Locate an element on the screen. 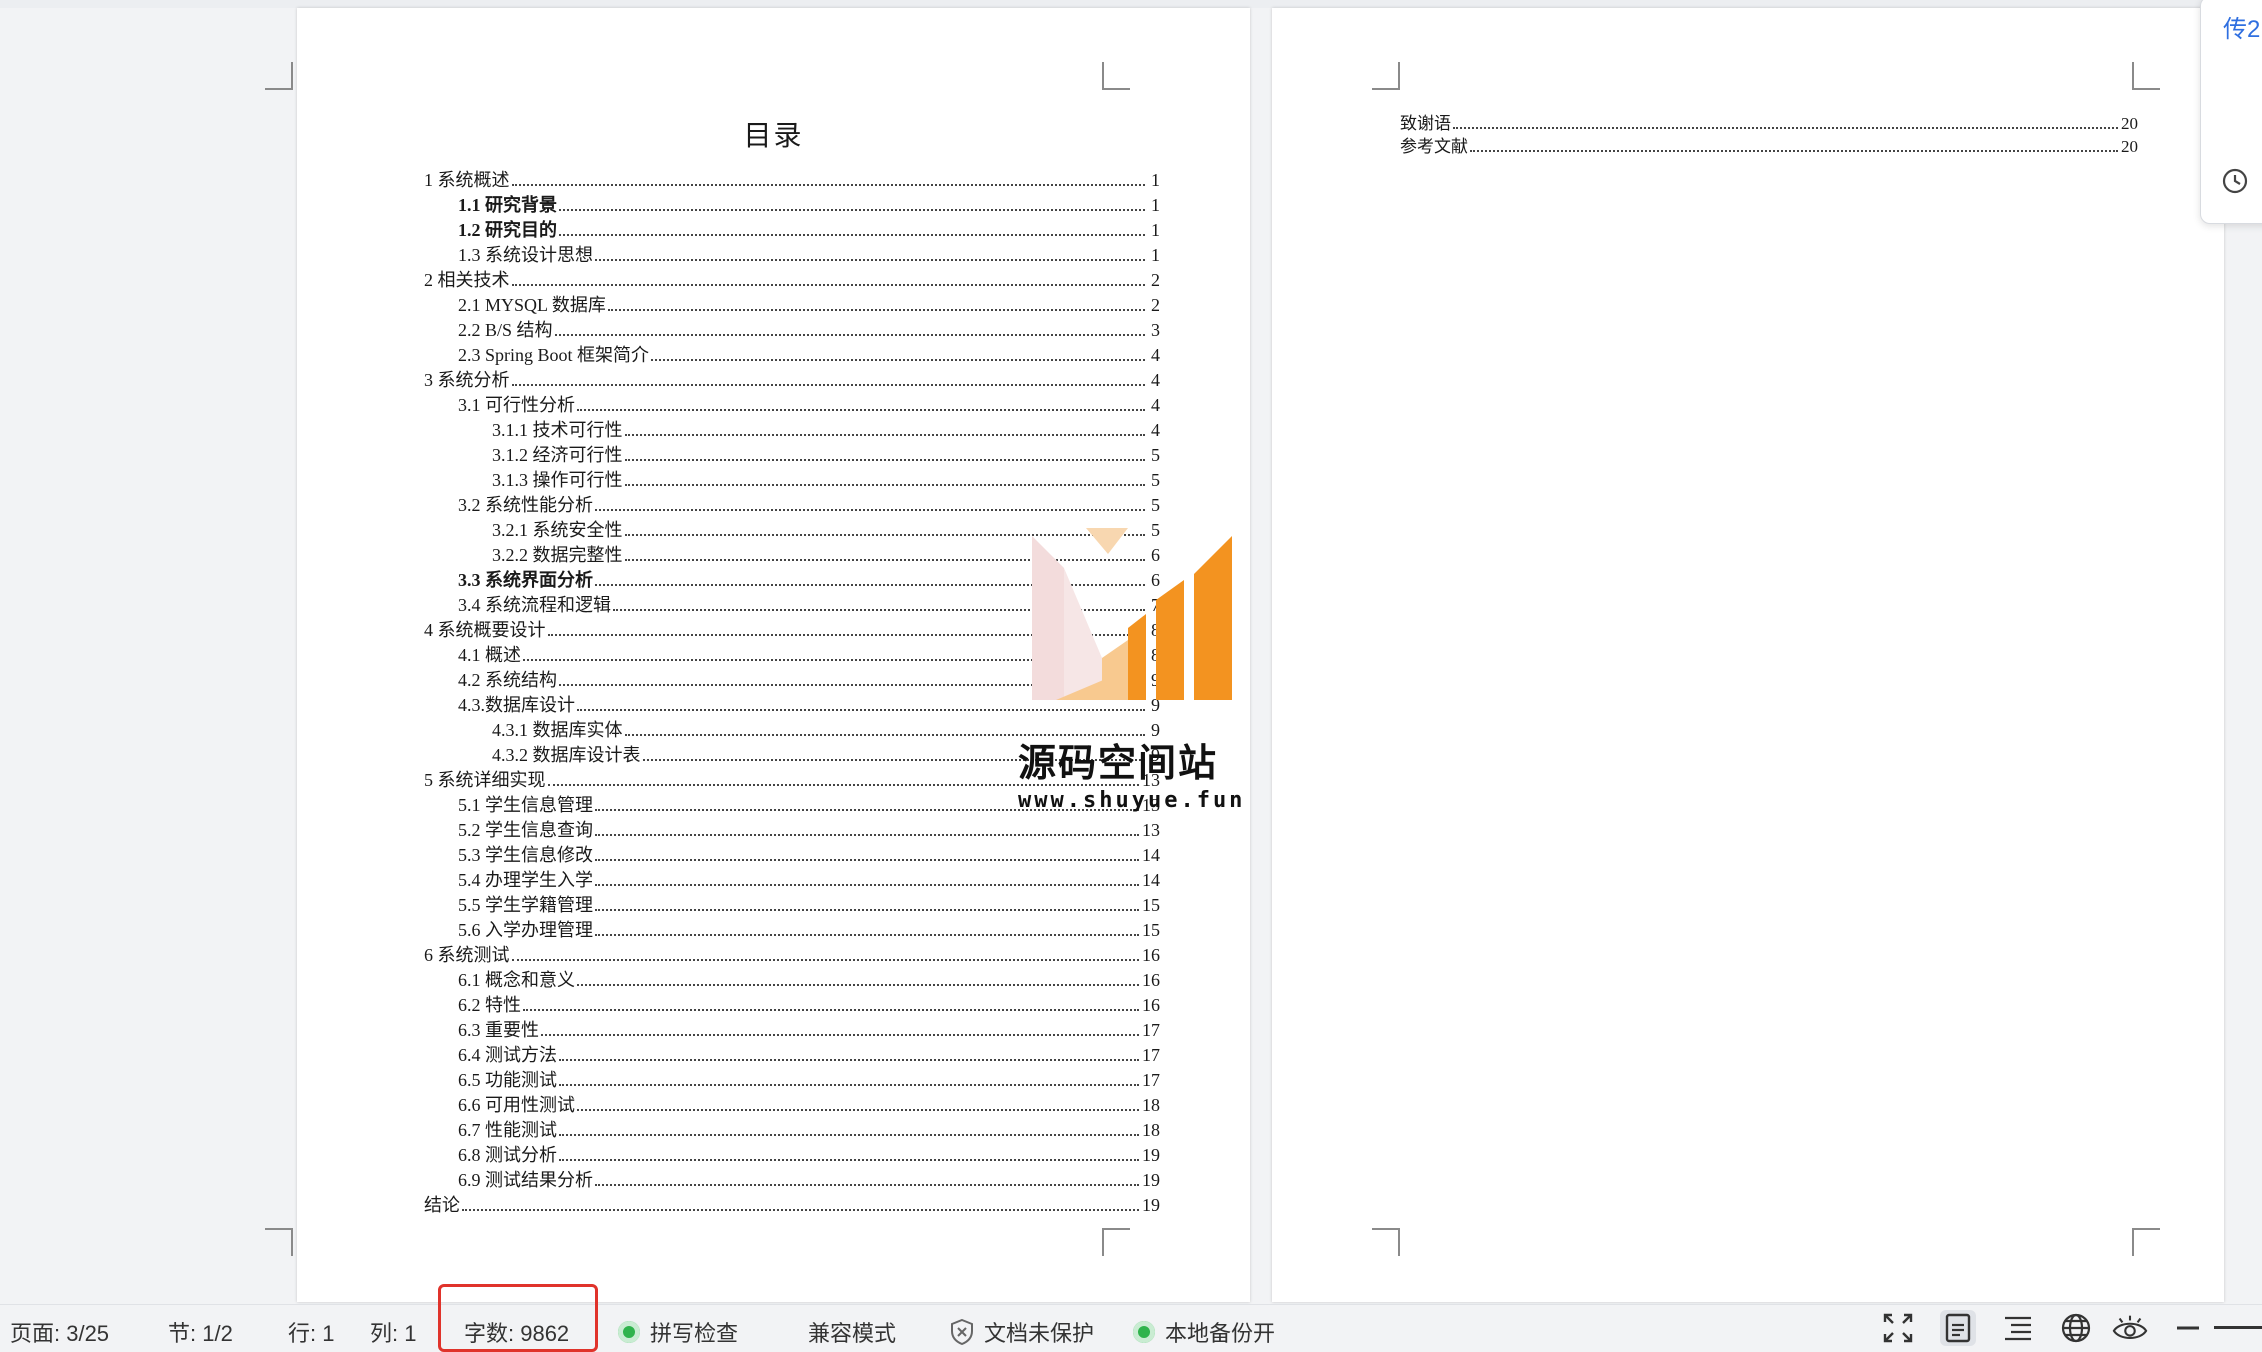 This screenshot has width=2262, height=1352. toc-entry: 1.1 研究背景 1 is located at coordinates (792, 205).